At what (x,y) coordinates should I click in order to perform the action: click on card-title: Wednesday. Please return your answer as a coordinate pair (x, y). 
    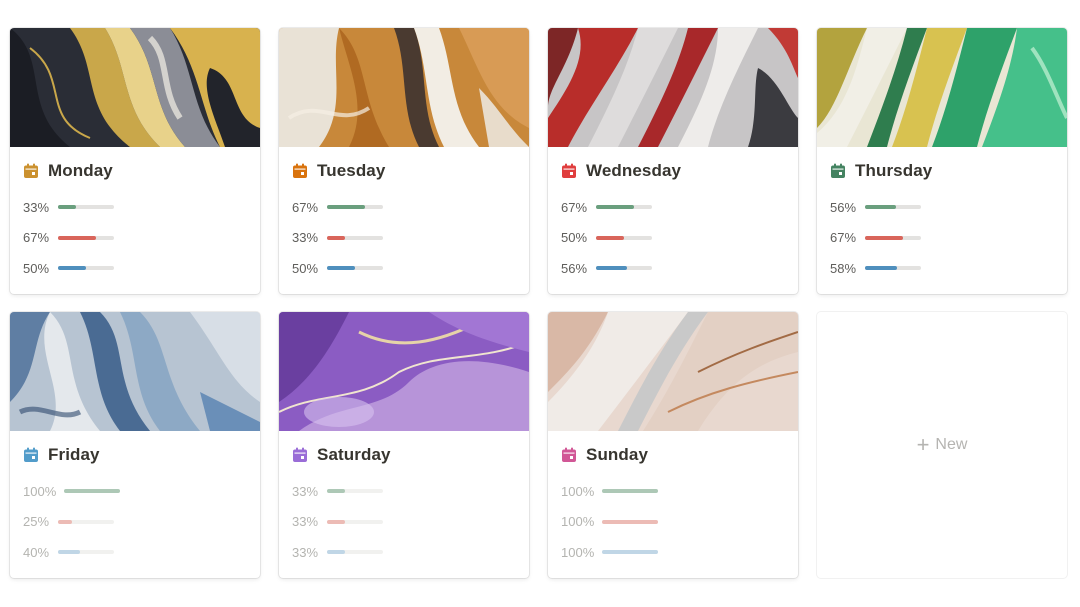
    Looking at the image, I should click on (634, 170).